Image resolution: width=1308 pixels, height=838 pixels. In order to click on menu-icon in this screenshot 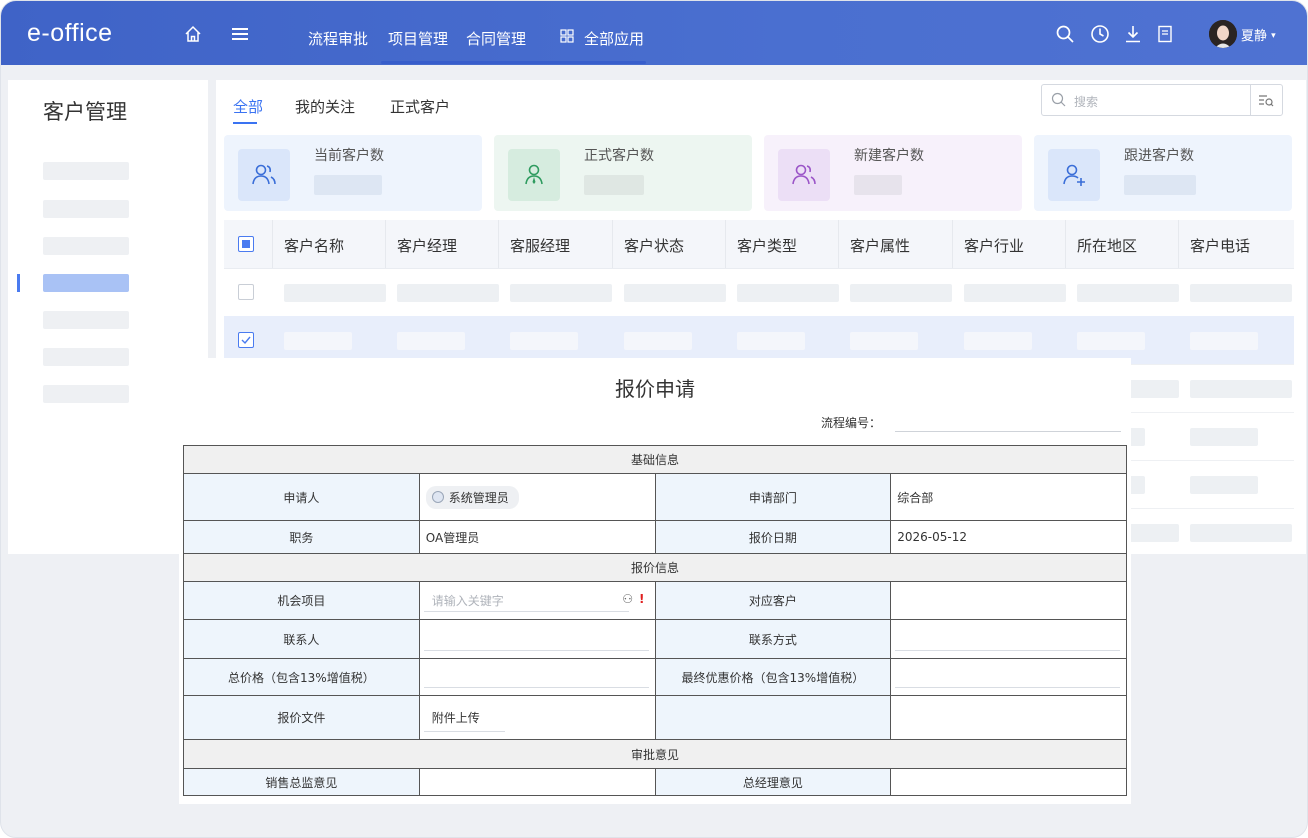, I will do `click(240, 34)`.